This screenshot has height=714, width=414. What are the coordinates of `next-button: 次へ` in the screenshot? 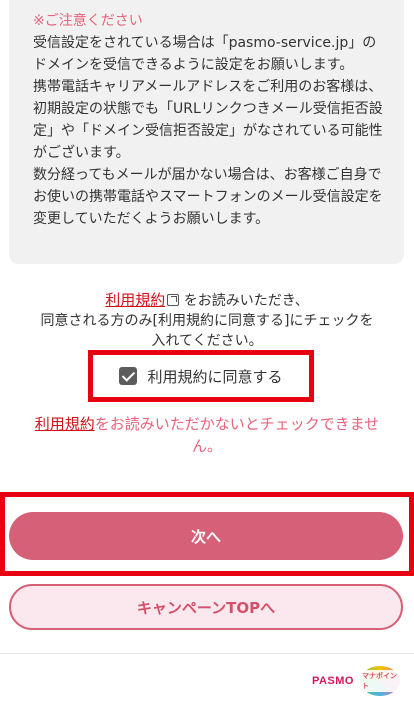 It's located at (206, 536).